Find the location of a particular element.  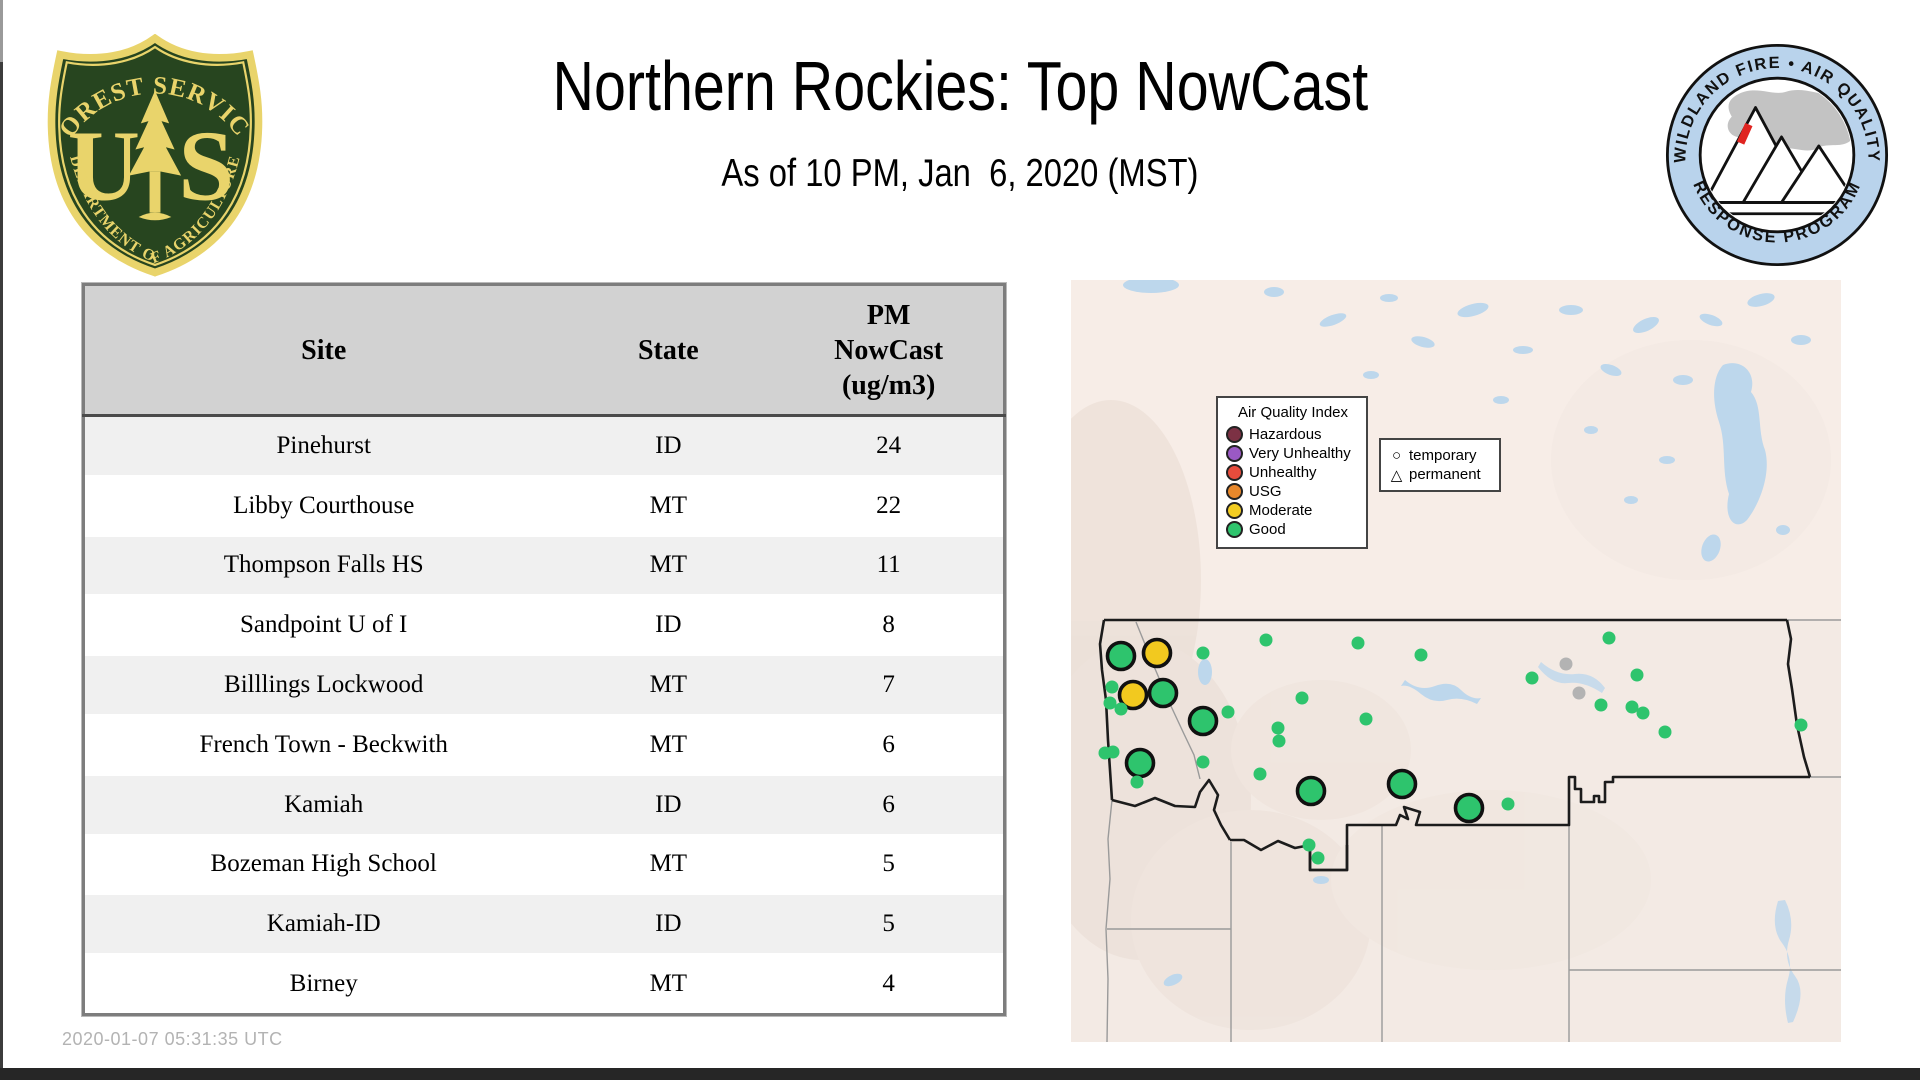

generated-timestamp: 2020-01-07 05:31:35 UTC is located at coordinates (172, 1039).